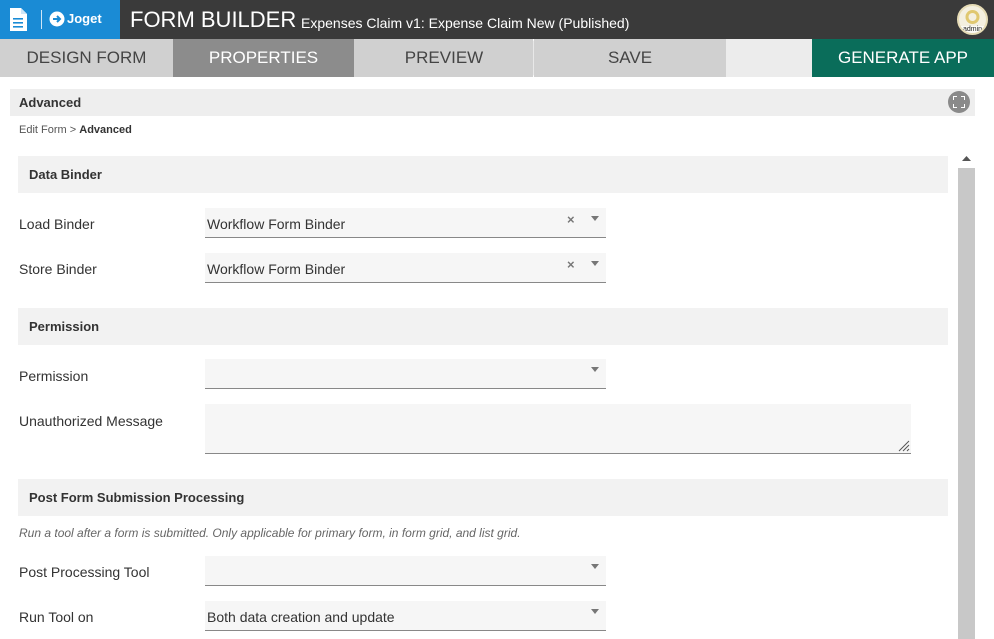 Image resolution: width=994 pixels, height=639 pixels. What do you see at coordinates (18, 19) in the screenshot?
I see `document-icon` at bounding box center [18, 19].